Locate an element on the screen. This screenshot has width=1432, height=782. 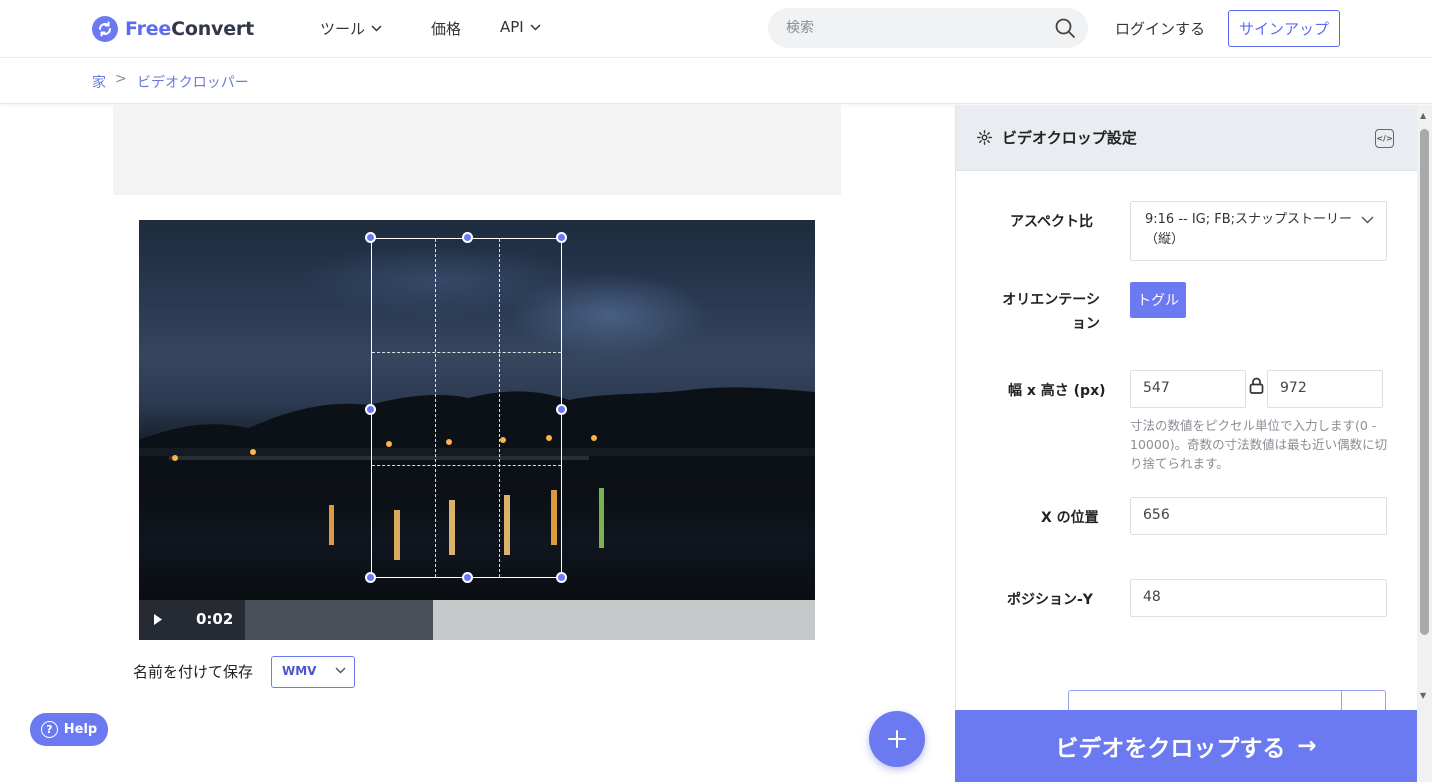
playback-time: 0:02 is located at coordinates (215, 619).